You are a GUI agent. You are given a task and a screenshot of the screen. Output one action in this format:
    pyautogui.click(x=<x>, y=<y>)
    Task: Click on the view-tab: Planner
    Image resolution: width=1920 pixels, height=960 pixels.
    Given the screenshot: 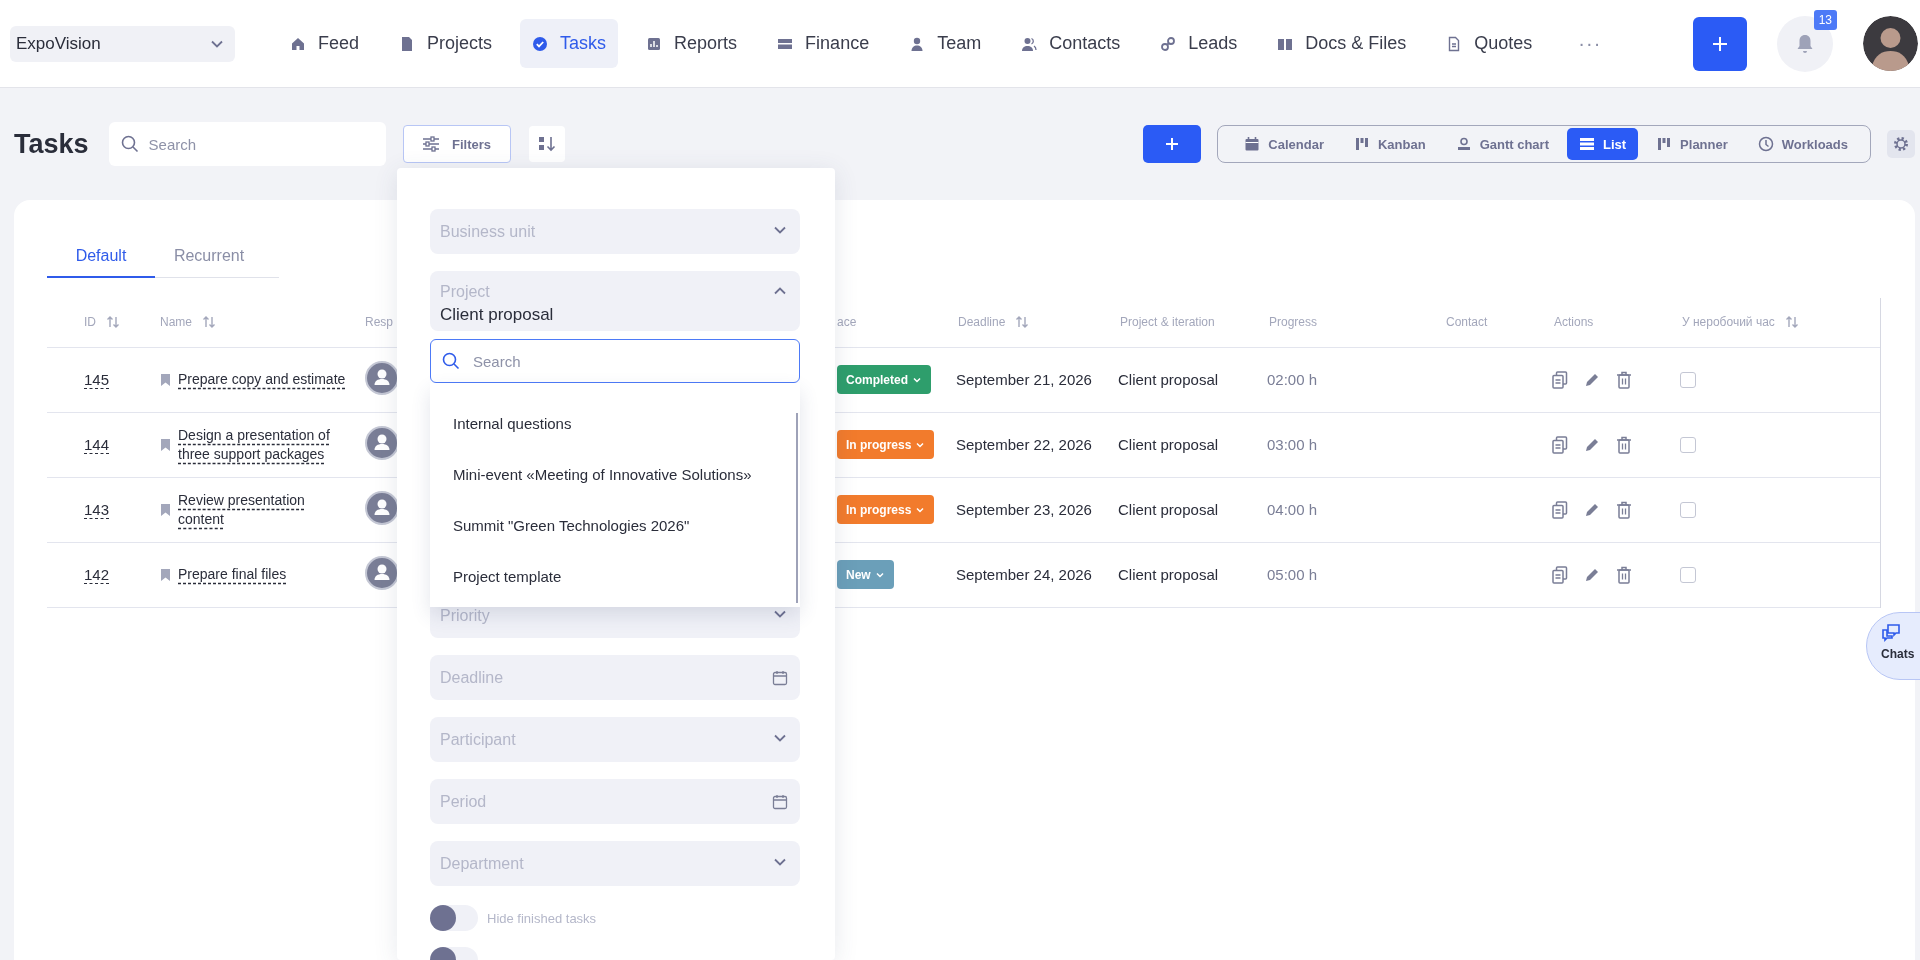 What is the action you would take?
    pyautogui.click(x=1692, y=144)
    